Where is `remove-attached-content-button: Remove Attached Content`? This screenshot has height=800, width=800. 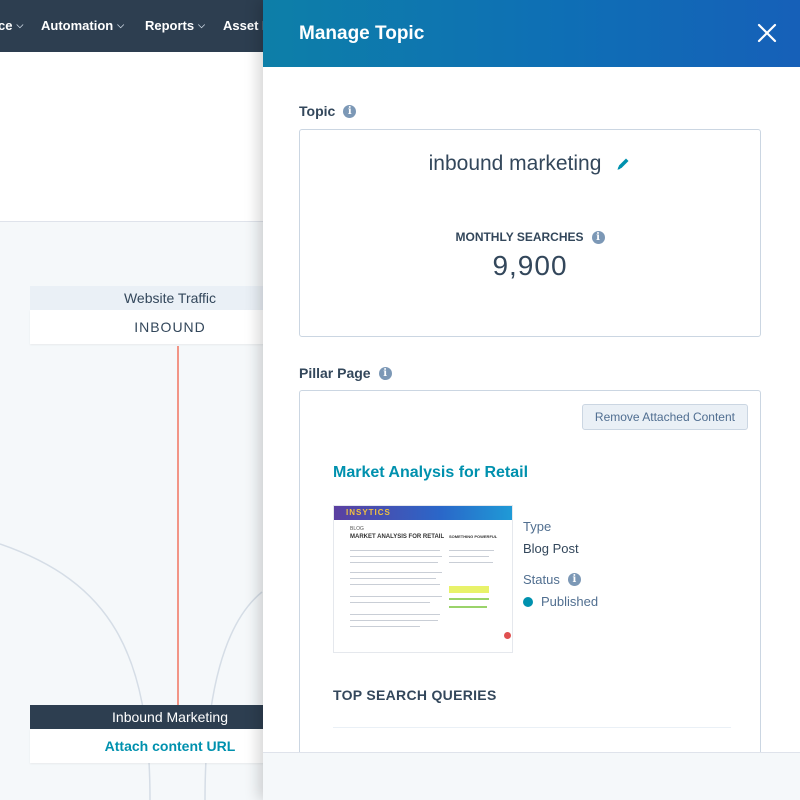 remove-attached-content-button: Remove Attached Content is located at coordinates (664, 417).